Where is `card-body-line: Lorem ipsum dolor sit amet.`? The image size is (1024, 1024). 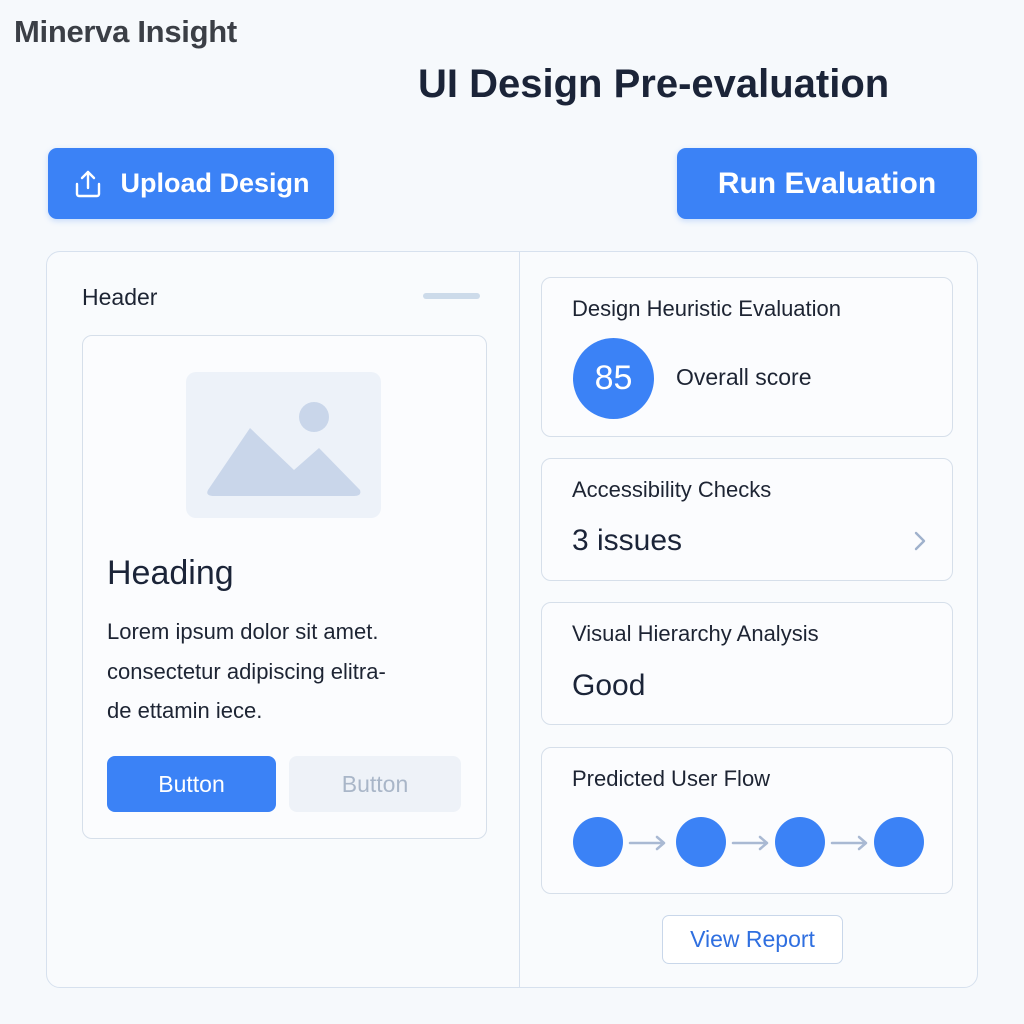
card-body-line: Lorem ipsum dolor sit amet. is located at coordinates (243, 631).